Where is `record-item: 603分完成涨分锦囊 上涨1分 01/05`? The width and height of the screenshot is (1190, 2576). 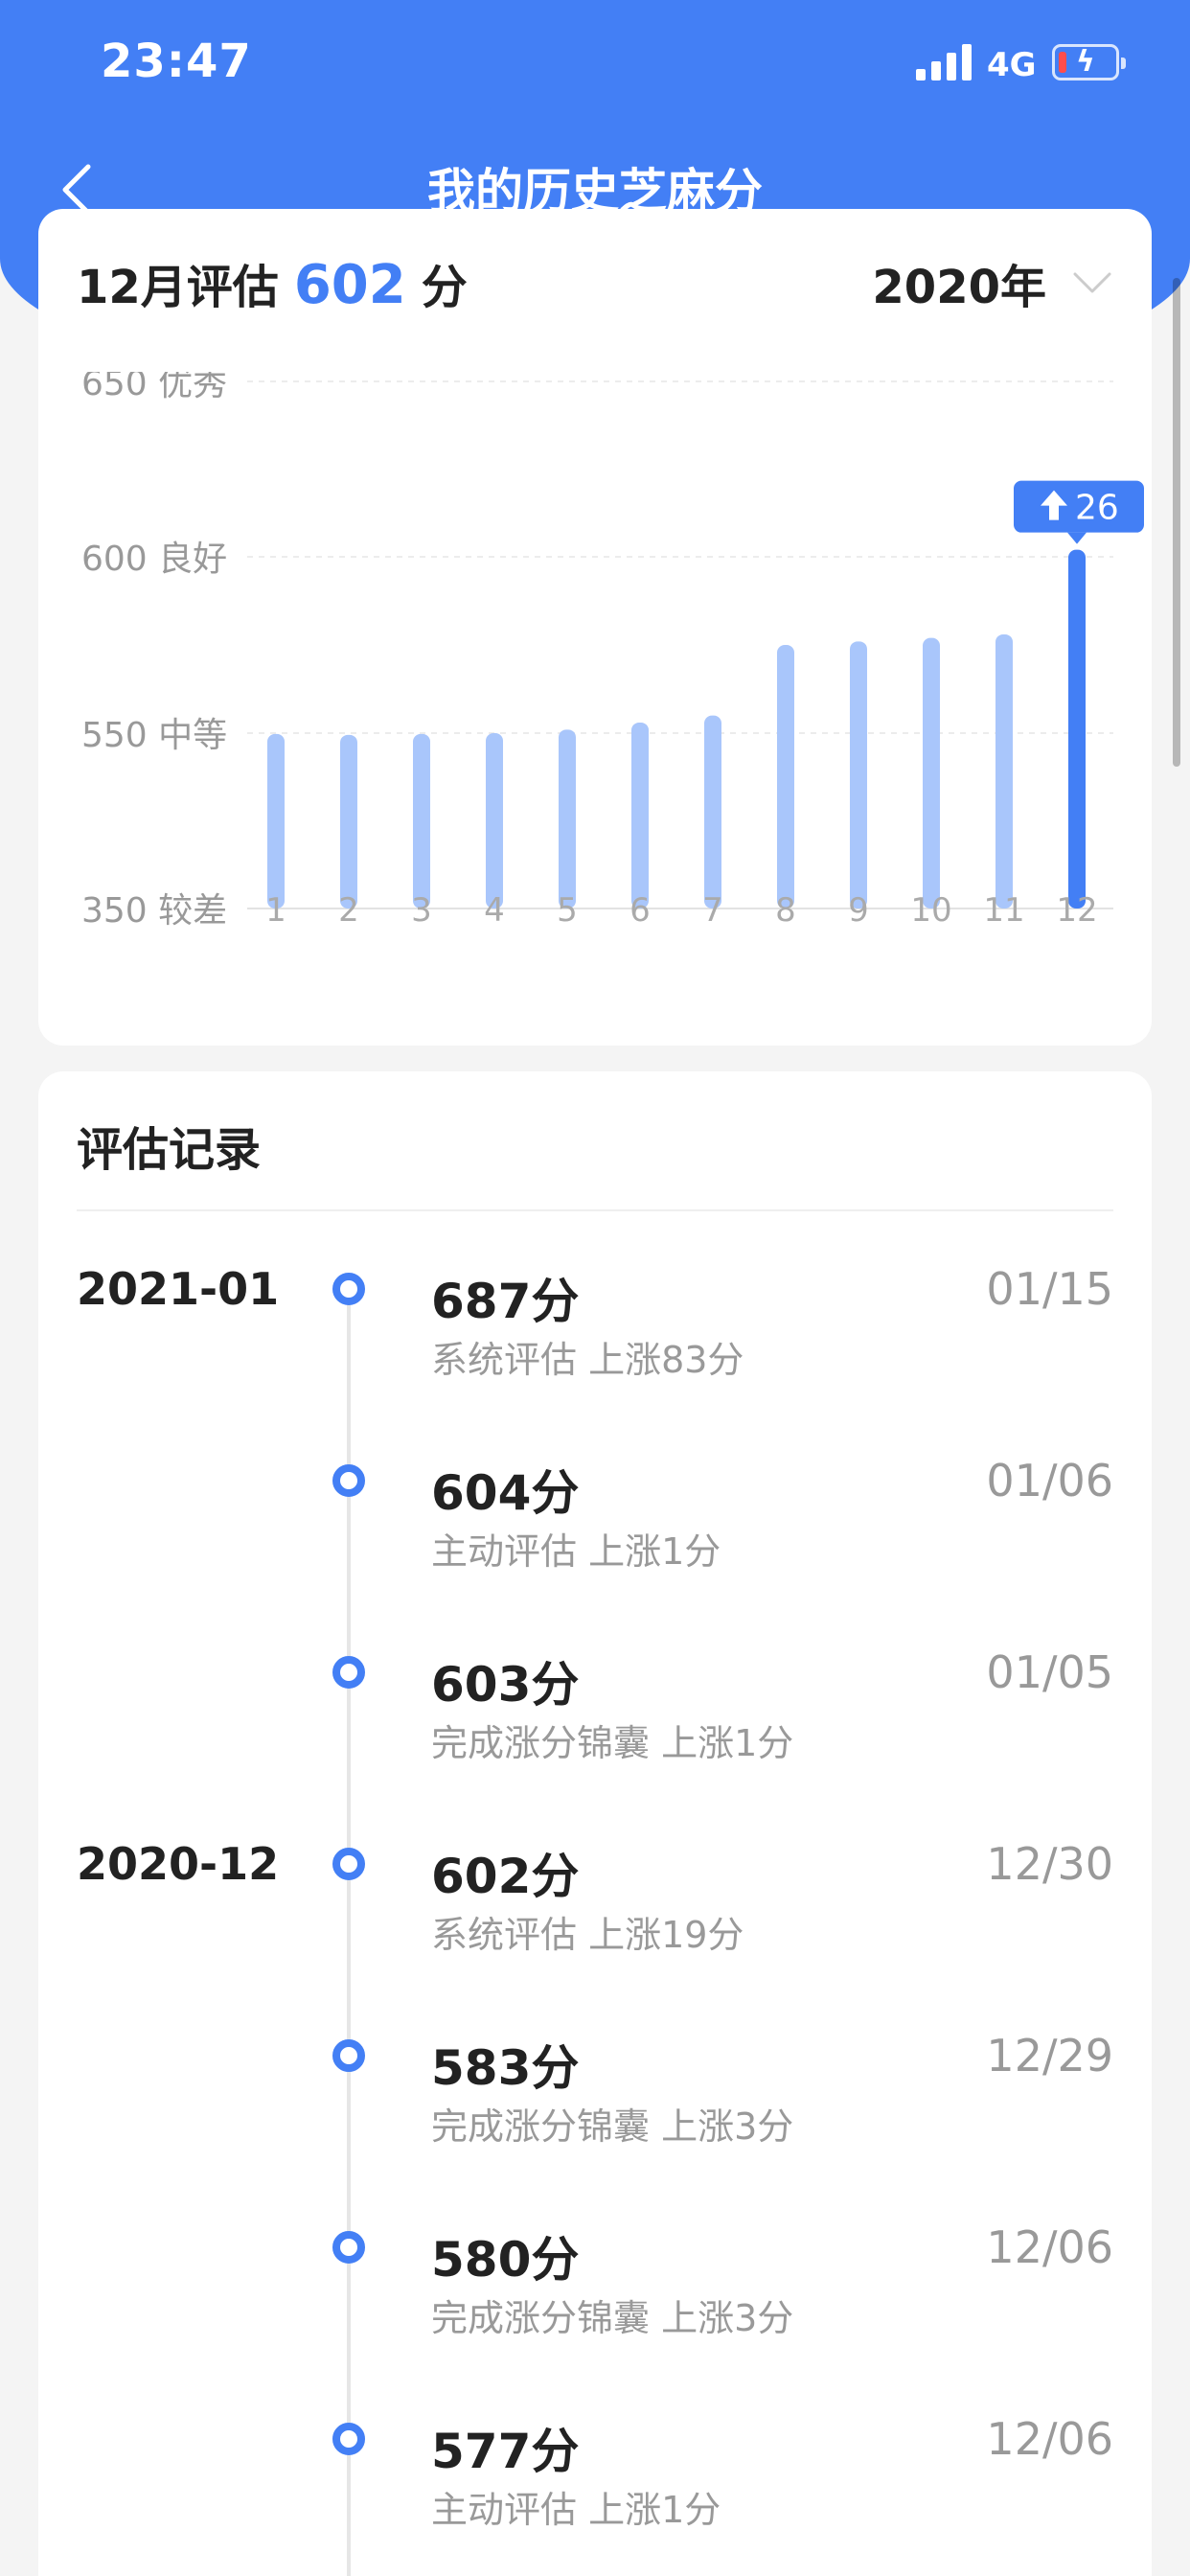 record-item: 603分完成涨分锦囊 上涨1分 01/05 is located at coordinates (595, 1742).